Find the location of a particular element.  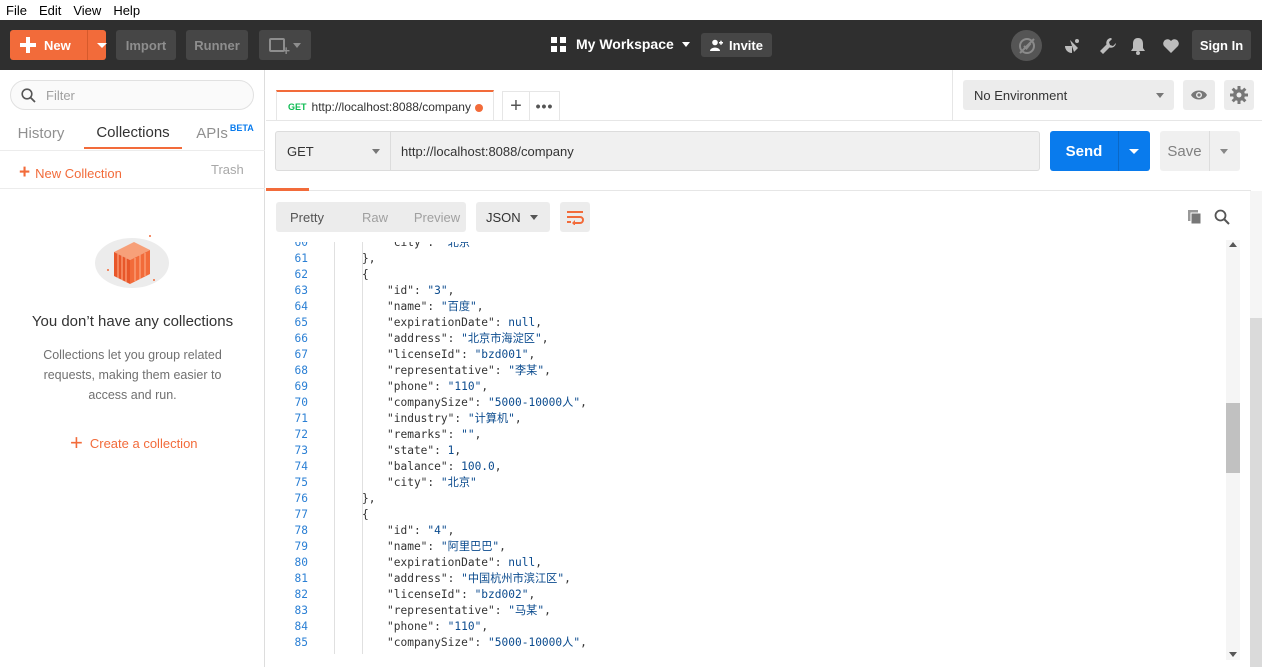

code-line: 61}, is located at coordinates (746, 259).